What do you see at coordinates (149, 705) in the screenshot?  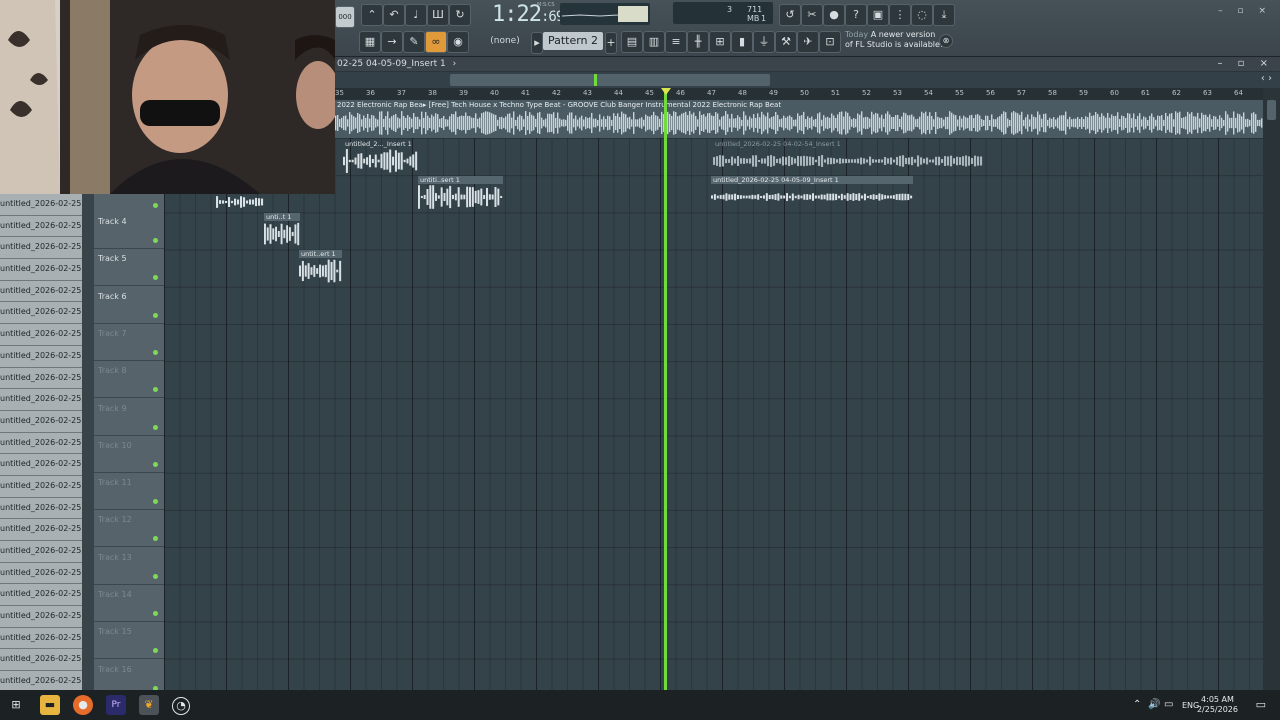 I see `fl-studio-icon: ❦` at bounding box center [149, 705].